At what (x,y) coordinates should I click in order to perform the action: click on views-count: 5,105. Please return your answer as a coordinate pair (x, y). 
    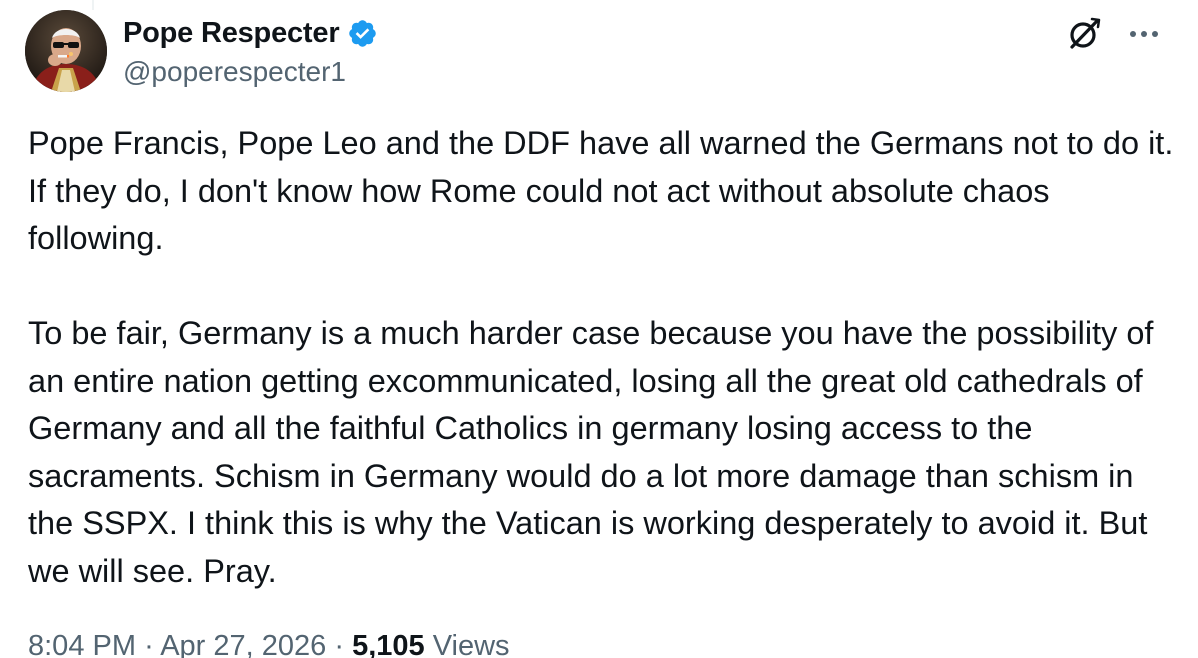
    Looking at the image, I should click on (388, 644).